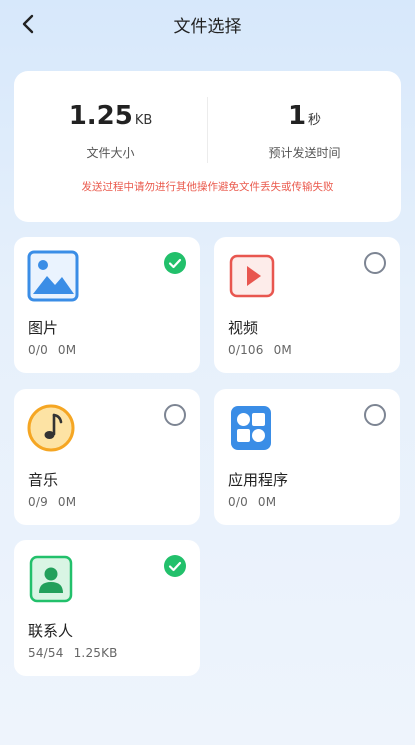  Describe the element at coordinates (46, 653) in the screenshot. I see `category-count: 54/54` at that location.